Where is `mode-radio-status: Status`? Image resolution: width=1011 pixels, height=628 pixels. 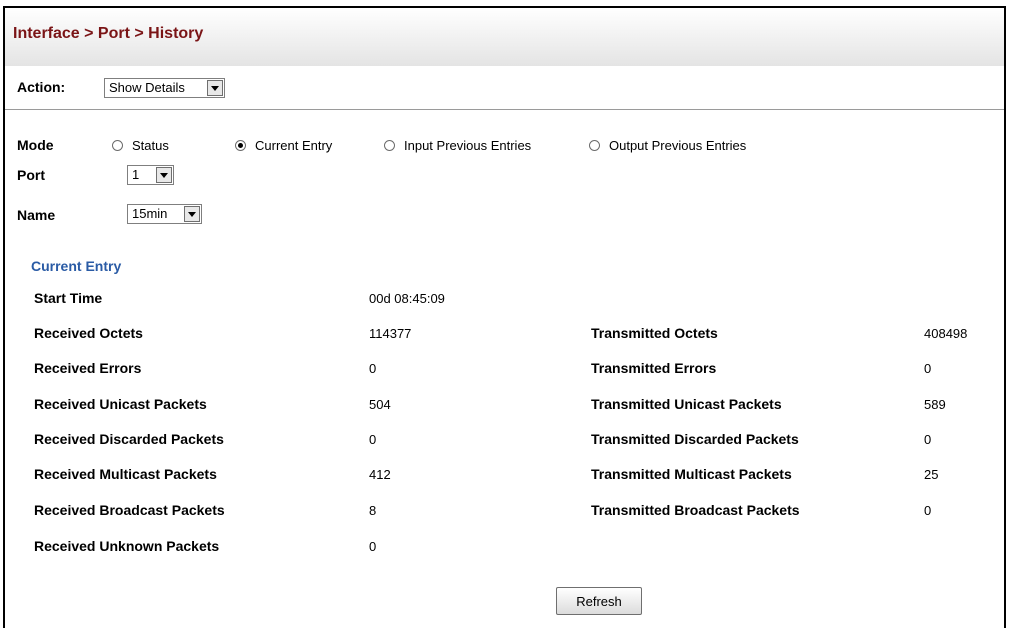
mode-radio-status: Status is located at coordinates (140, 145).